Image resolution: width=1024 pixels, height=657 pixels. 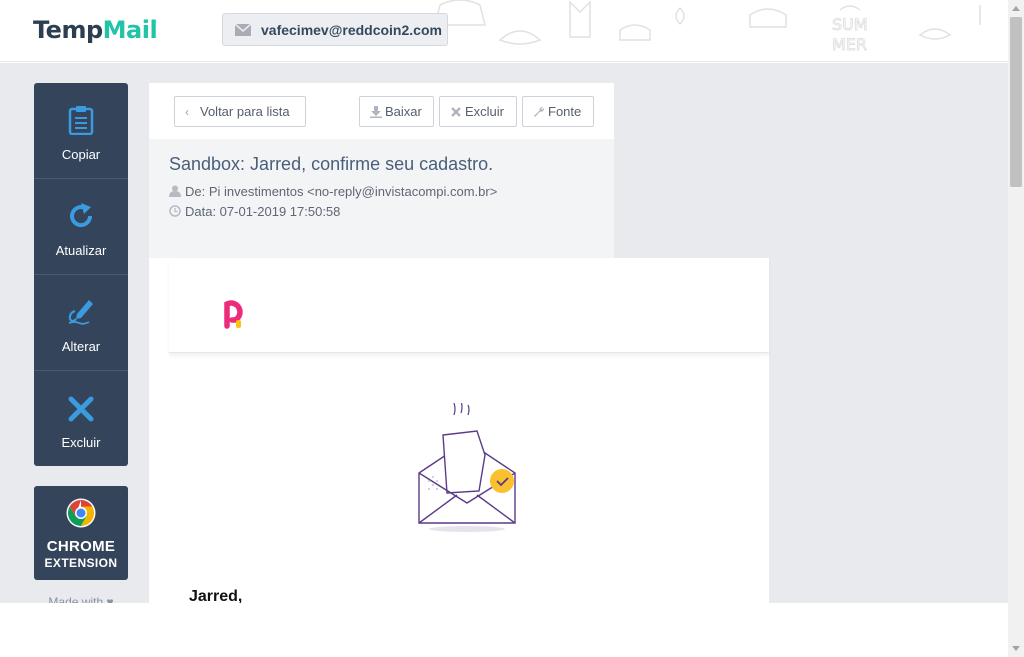 What do you see at coordinates (81, 120) in the screenshot?
I see `clipboard-icon` at bounding box center [81, 120].